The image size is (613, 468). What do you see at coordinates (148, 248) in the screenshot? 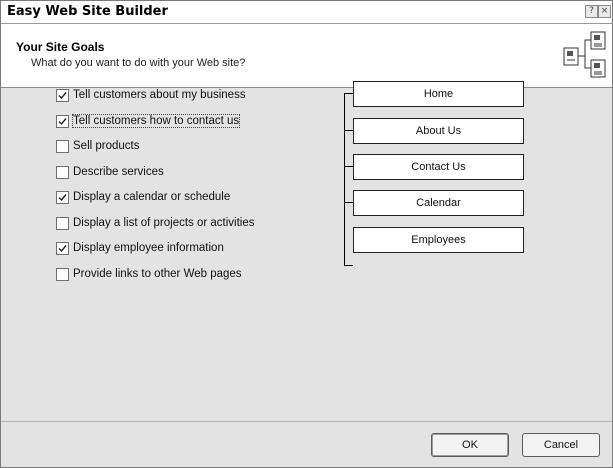
I see `goal-label: Display employee information` at bounding box center [148, 248].